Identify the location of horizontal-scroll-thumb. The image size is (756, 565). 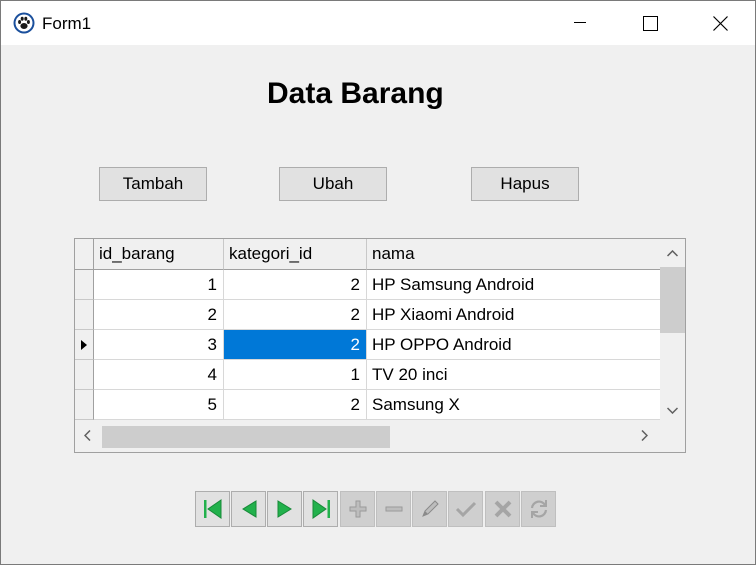
(246, 437).